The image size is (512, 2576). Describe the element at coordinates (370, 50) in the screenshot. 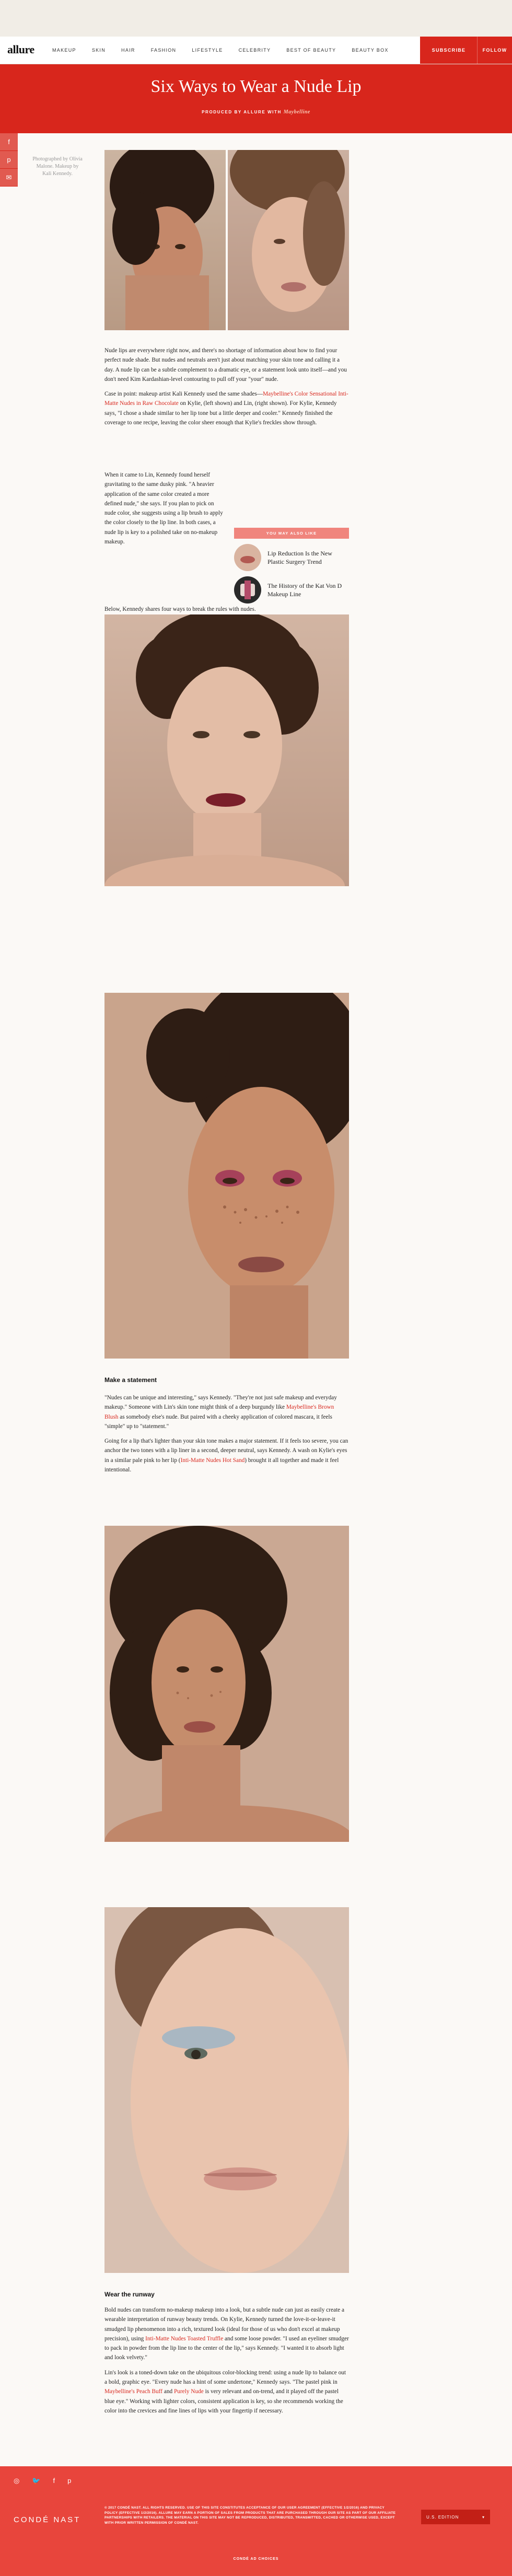

I see `nav-item-beauty-box: BEAUTY BOX` at that location.